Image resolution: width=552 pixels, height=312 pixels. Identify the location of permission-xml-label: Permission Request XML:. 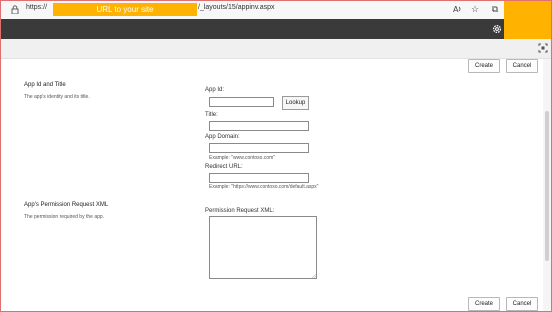
(240, 211).